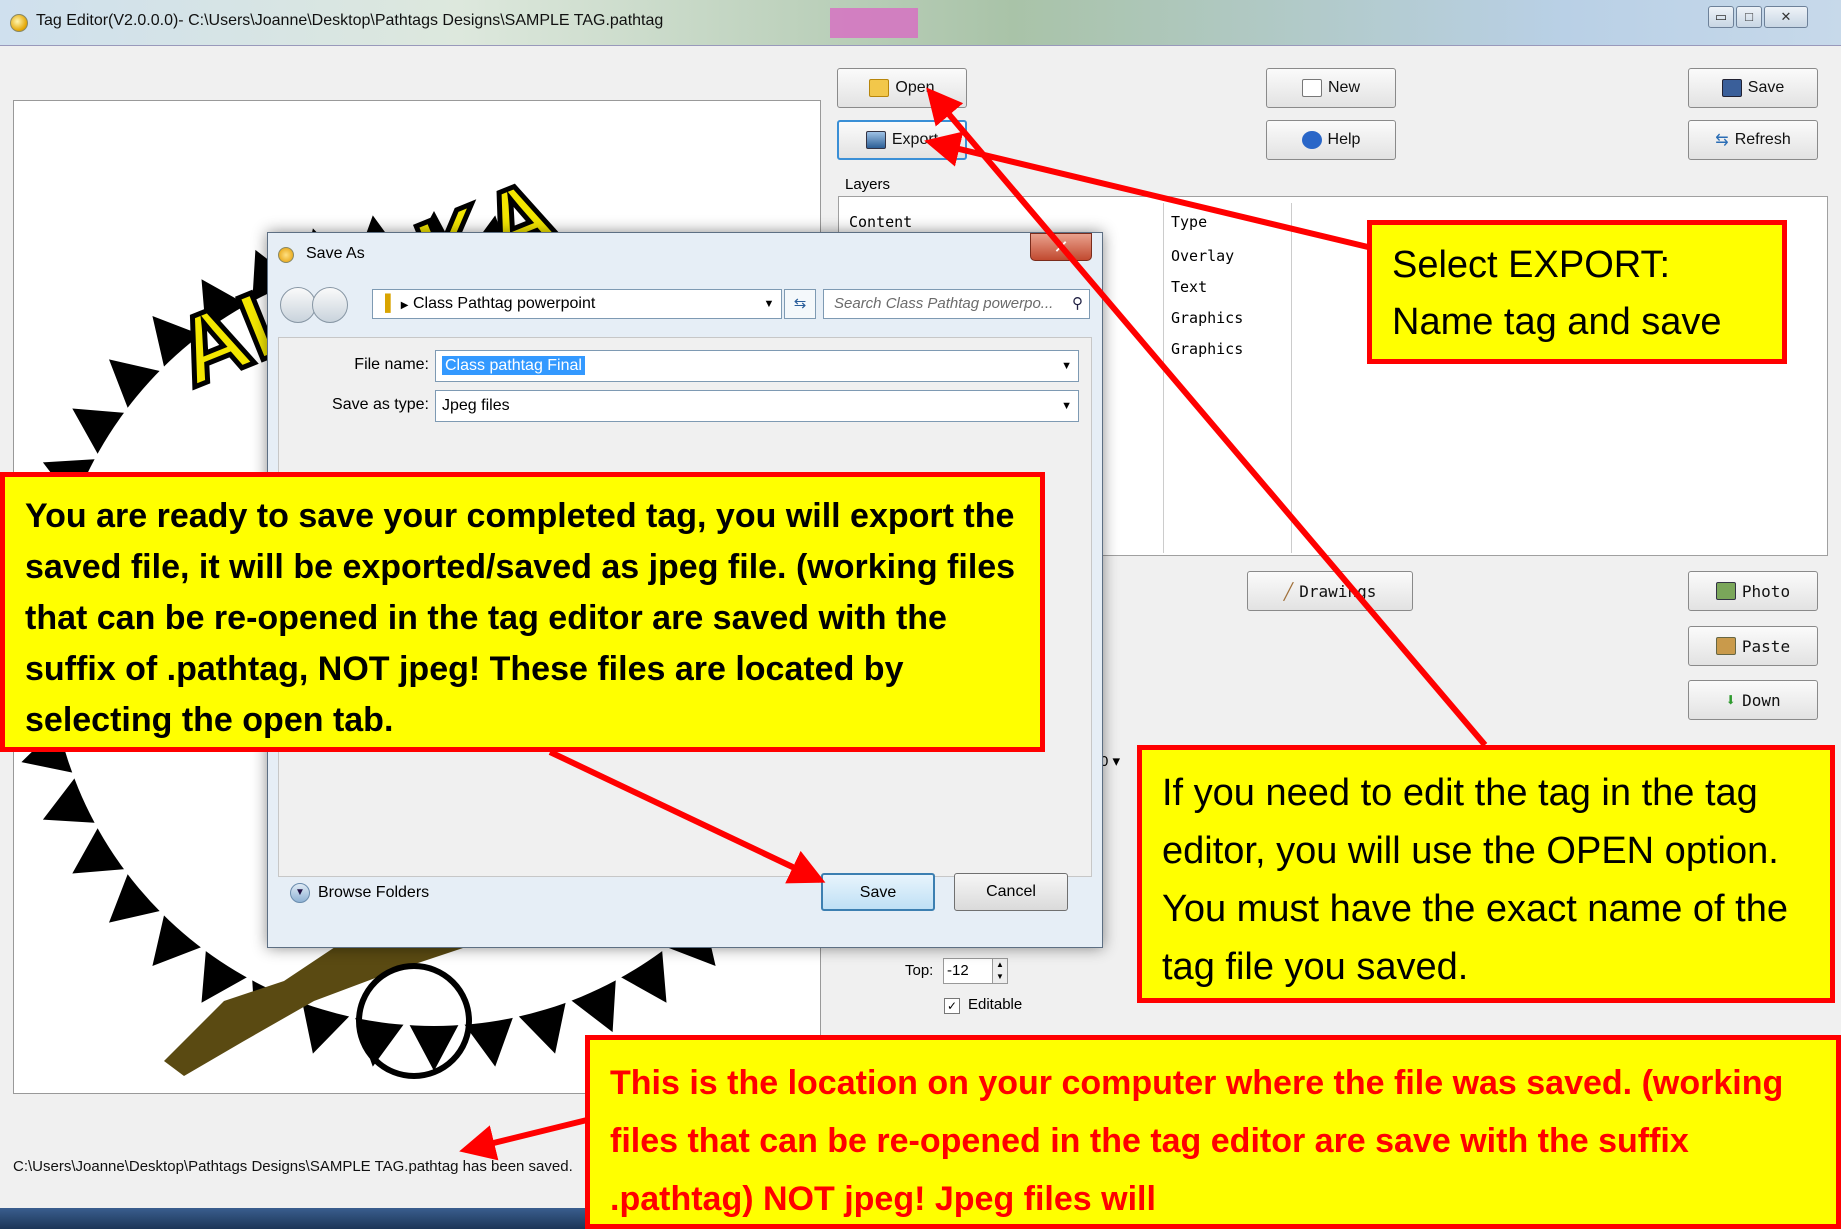 The height and width of the screenshot is (1229, 1841). What do you see at coordinates (868, 184) in the screenshot?
I see `layers-group-label: Layers` at bounding box center [868, 184].